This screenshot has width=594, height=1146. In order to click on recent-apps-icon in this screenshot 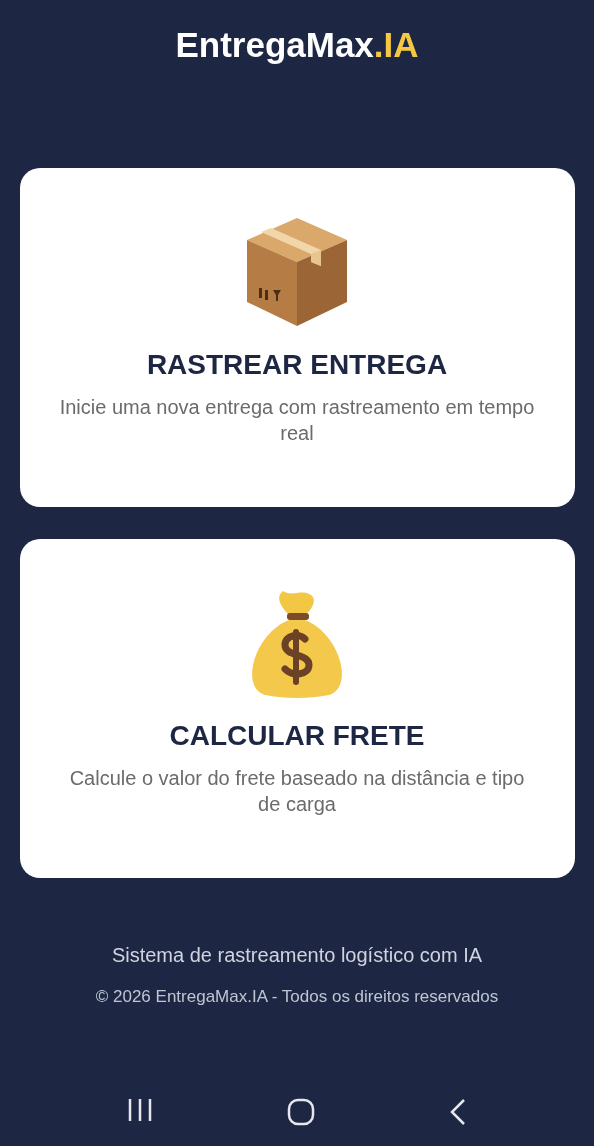, I will do `click(140, 1110)`.